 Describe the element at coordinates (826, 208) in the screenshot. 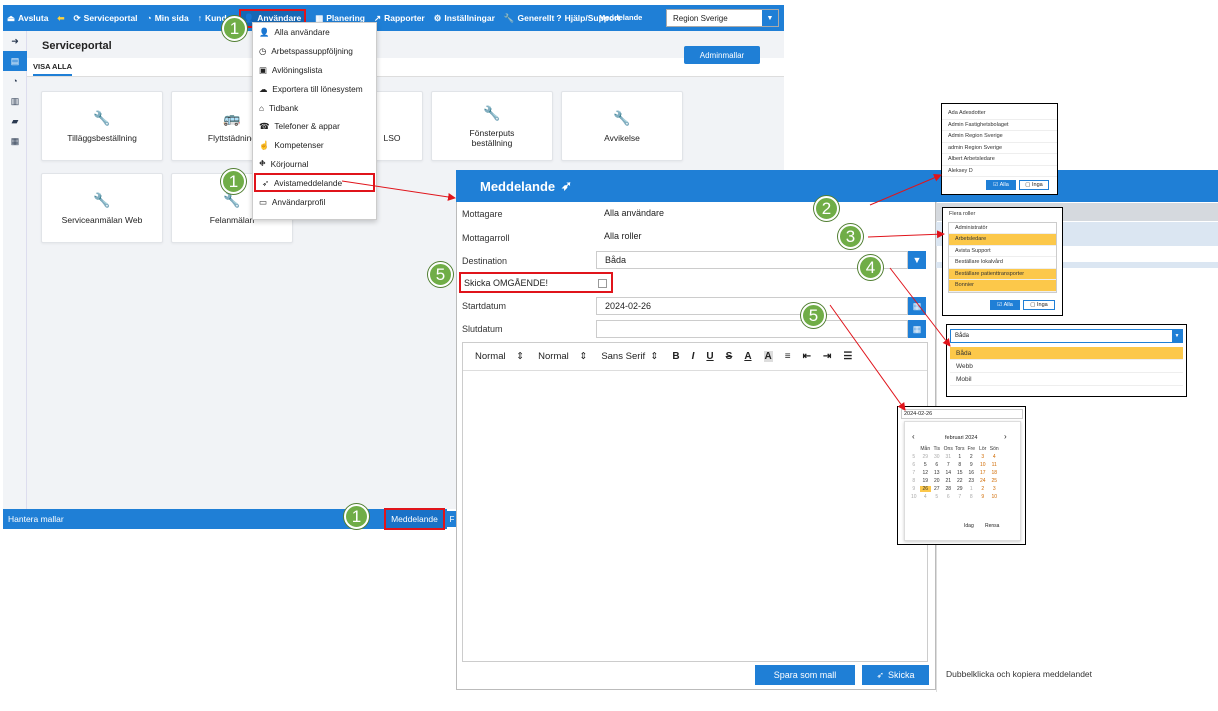

I see `callout-badge: 2` at that location.